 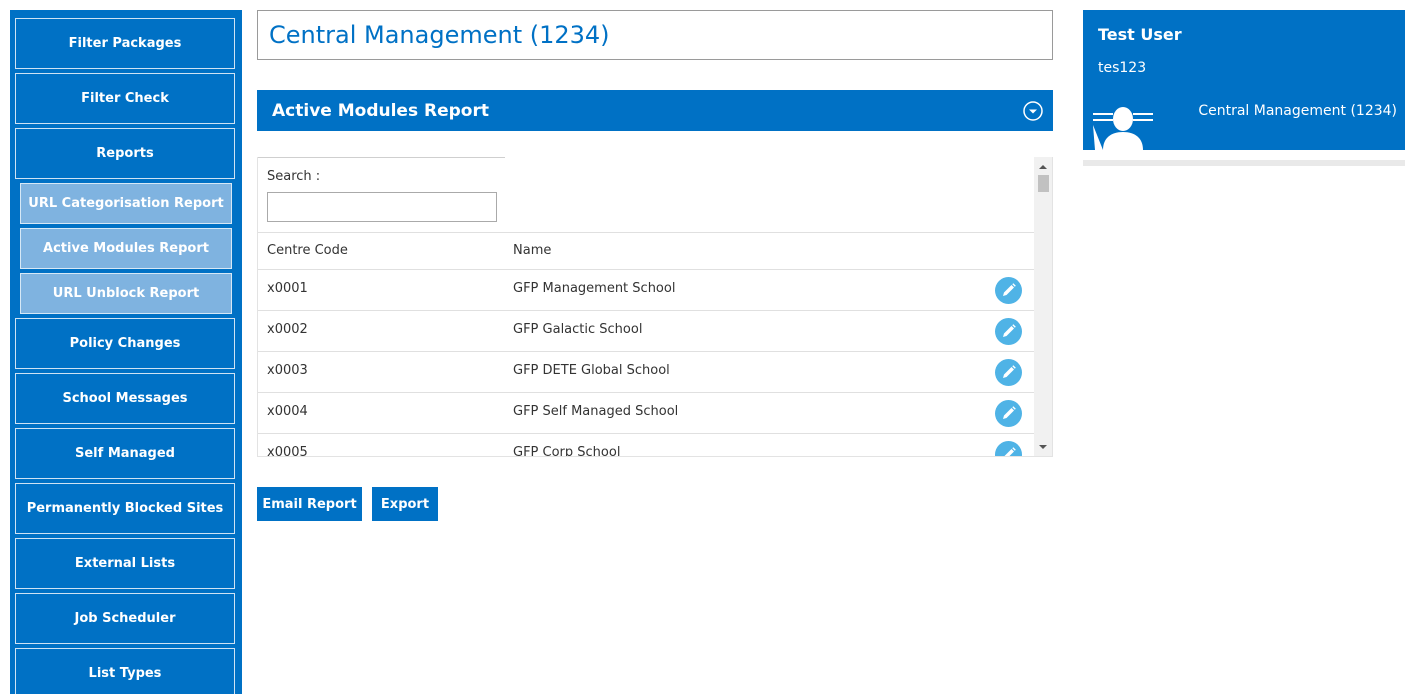 What do you see at coordinates (125, 153) in the screenshot?
I see `sidebar-item-reports: Reports` at bounding box center [125, 153].